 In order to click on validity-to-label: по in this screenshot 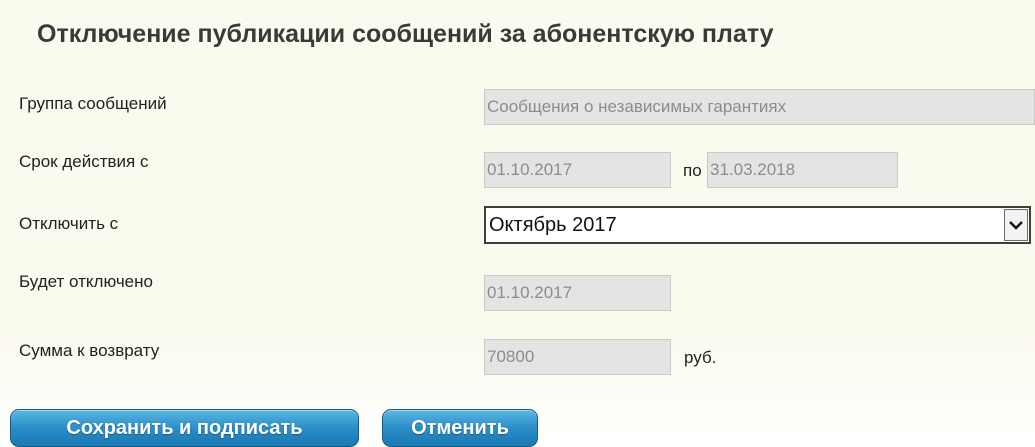, I will do `click(692, 170)`.